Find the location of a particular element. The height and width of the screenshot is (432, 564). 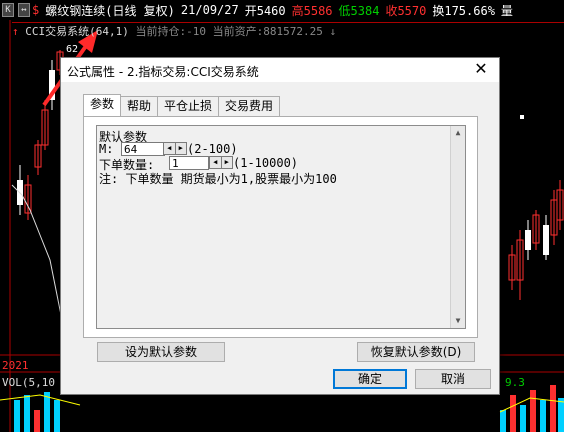

m-stepper: ◀ ▶ is located at coordinates (175, 148).